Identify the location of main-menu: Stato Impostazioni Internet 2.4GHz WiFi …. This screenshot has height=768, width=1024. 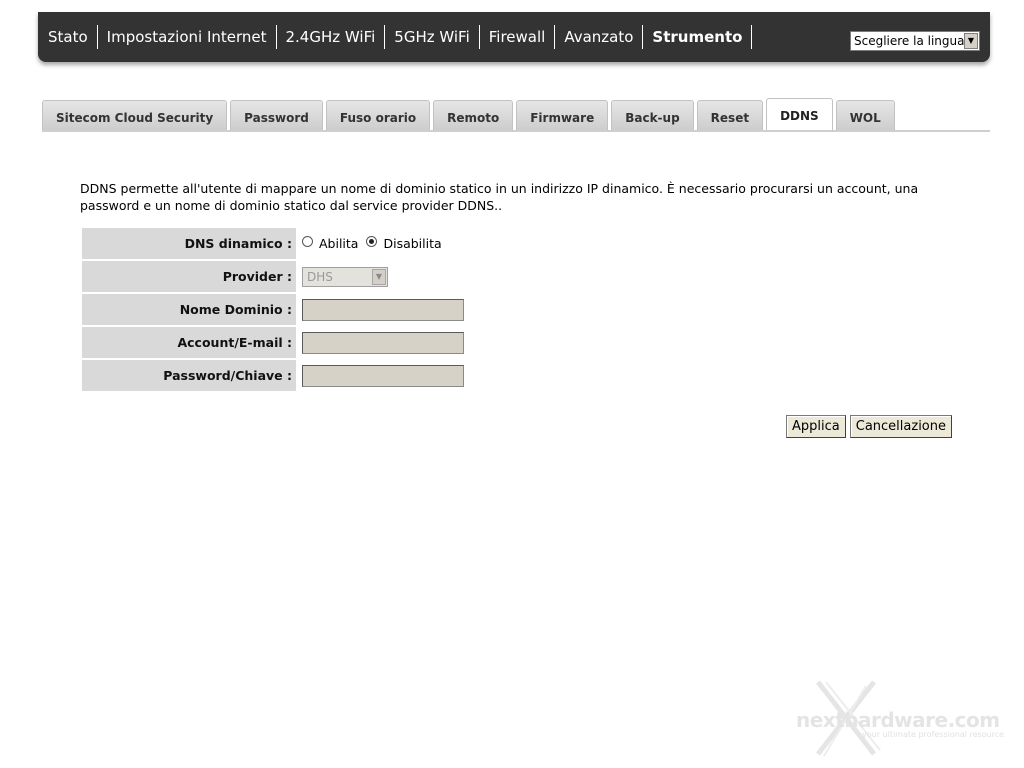
(395, 37).